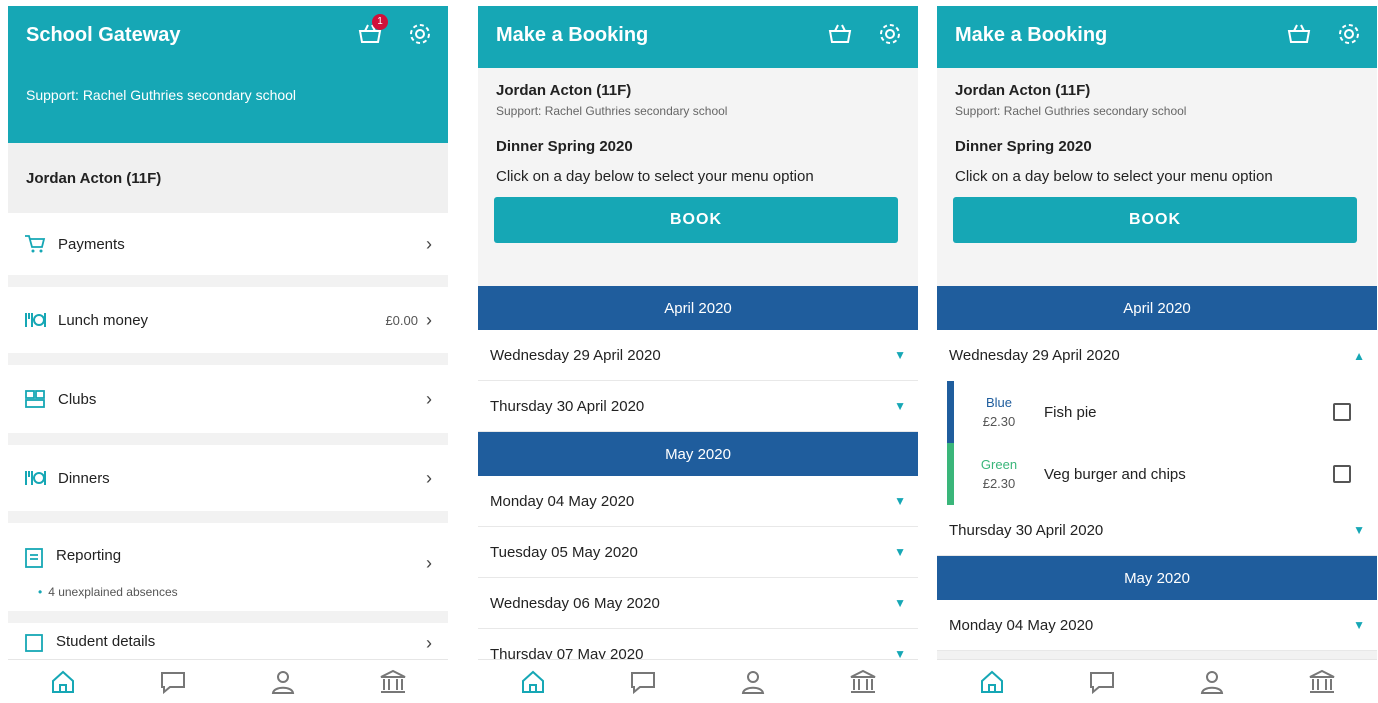  What do you see at coordinates (77, 399) in the screenshot?
I see `menu-item-label: Clubs` at bounding box center [77, 399].